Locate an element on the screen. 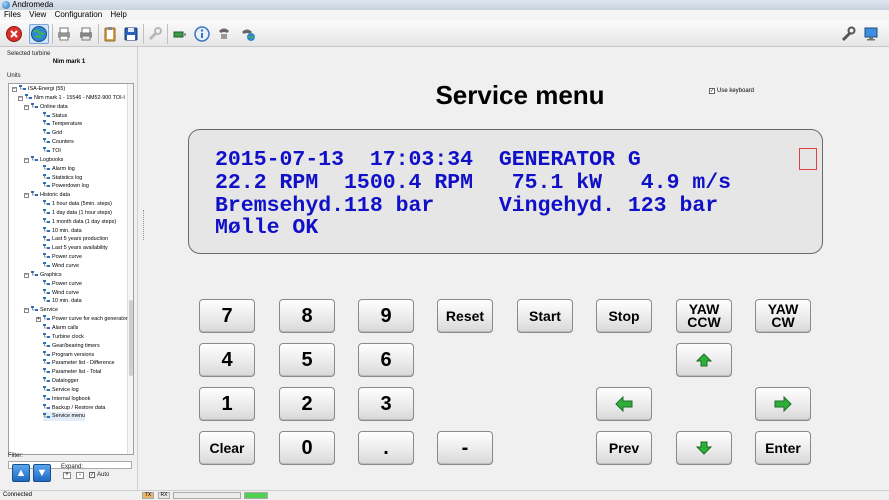 The height and width of the screenshot is (500, 889). tree-item: Logbooks is located at coordinates (47, 160).